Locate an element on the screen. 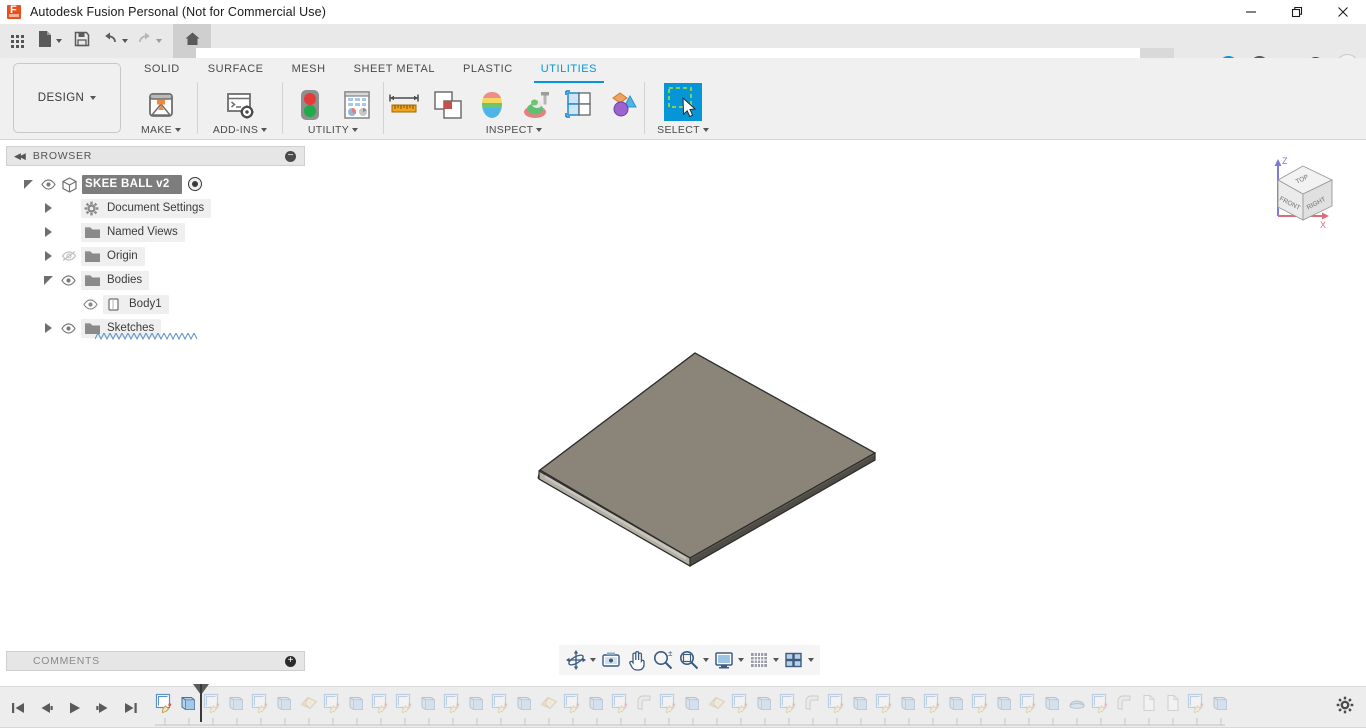 The width and height of the screenshot is (1366, 728). display-settings-button is located at coordinates (728, 660).